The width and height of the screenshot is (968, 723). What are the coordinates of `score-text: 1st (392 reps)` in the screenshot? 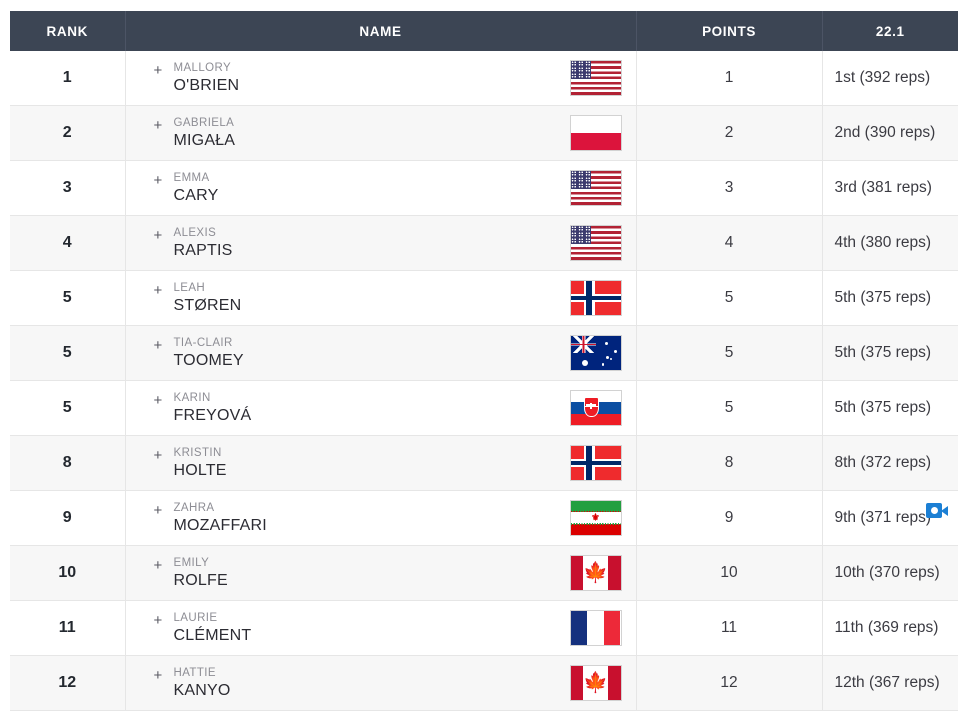 It's located at (882, 77).